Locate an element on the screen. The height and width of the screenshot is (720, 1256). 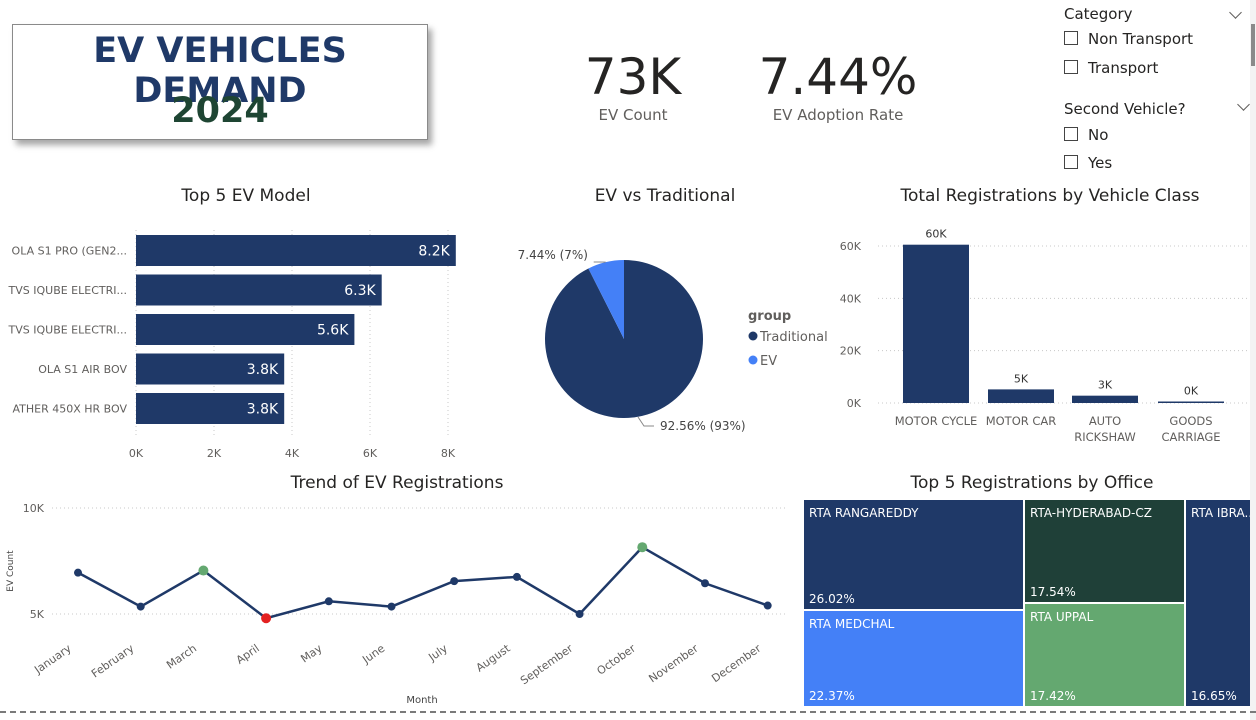
treemap-cell-rangareddy: RTA RANGAREDDY 26.02% is located at coordinates (913, 554).